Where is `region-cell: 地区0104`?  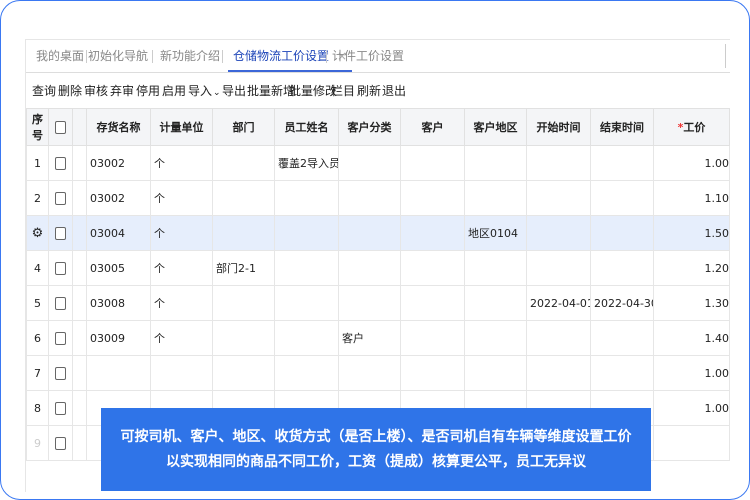 region-cell: 地区0104 is located at coordinates (495, 233).